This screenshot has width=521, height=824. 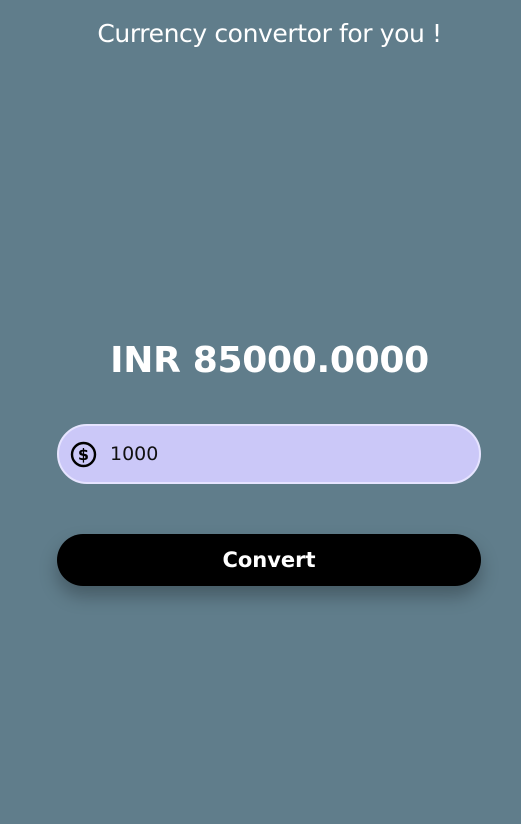 I want to click on amount-input, so click(x=280, y=454).